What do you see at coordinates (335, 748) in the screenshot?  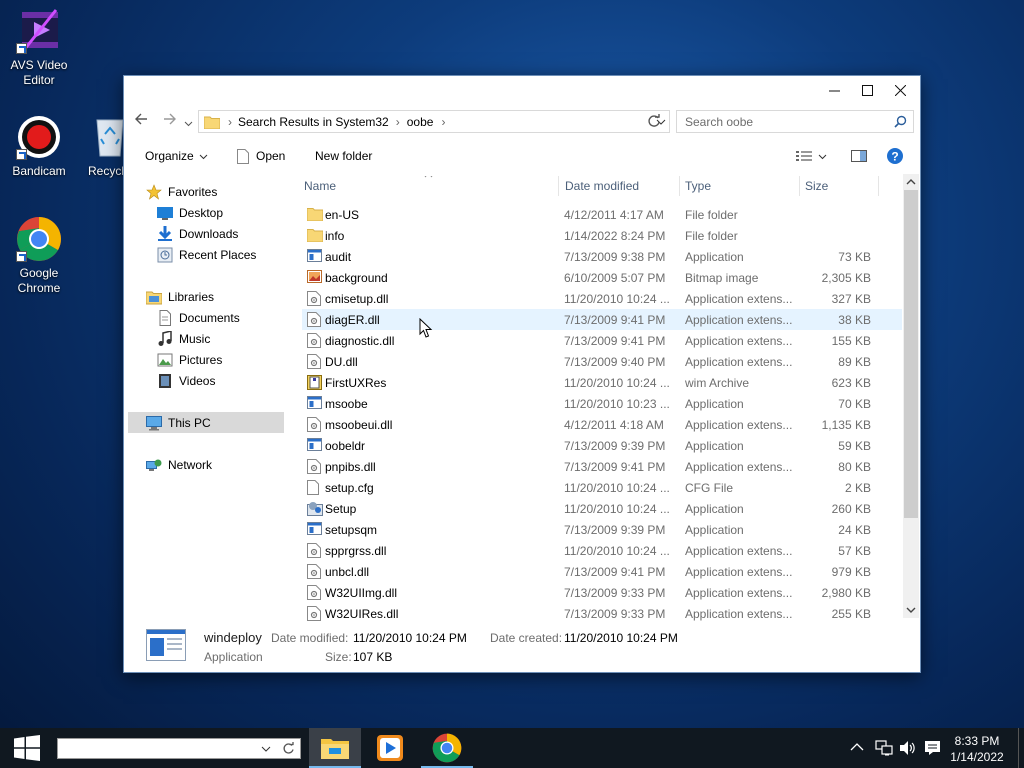 I see `taskbar-file-explorer` at bounding box center [335, 748].